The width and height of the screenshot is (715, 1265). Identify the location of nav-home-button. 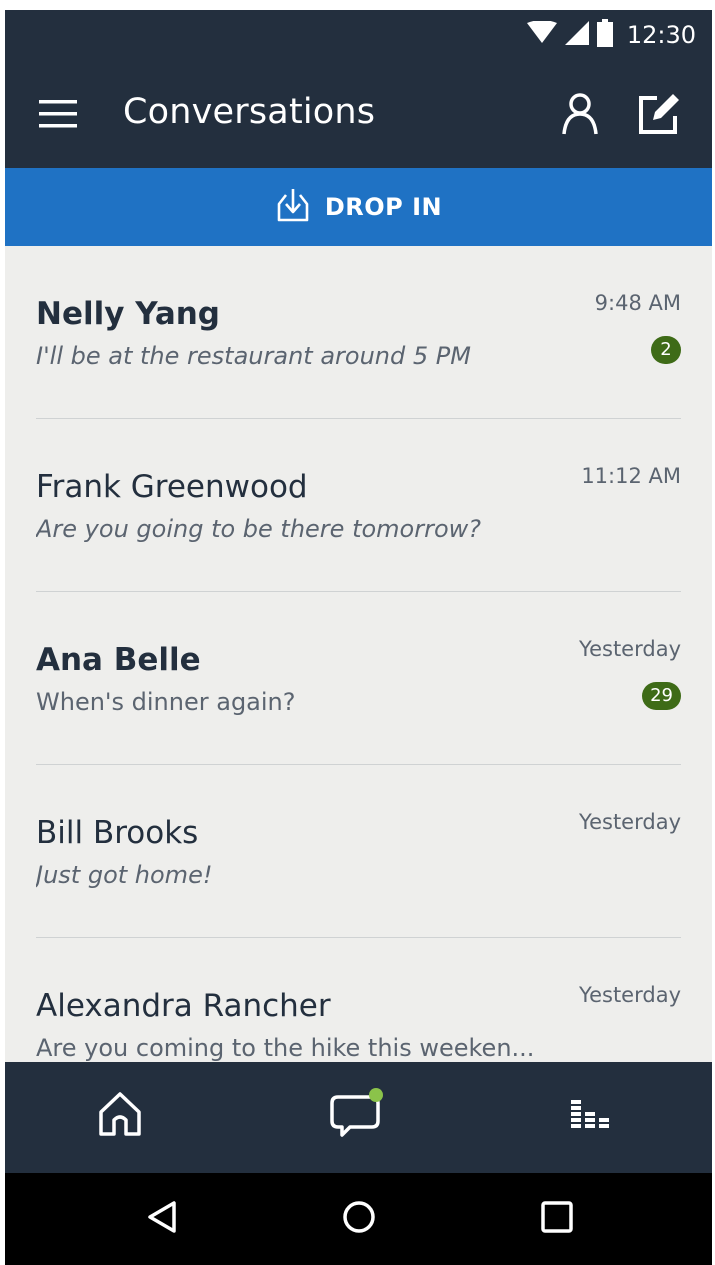
(120, 1116).